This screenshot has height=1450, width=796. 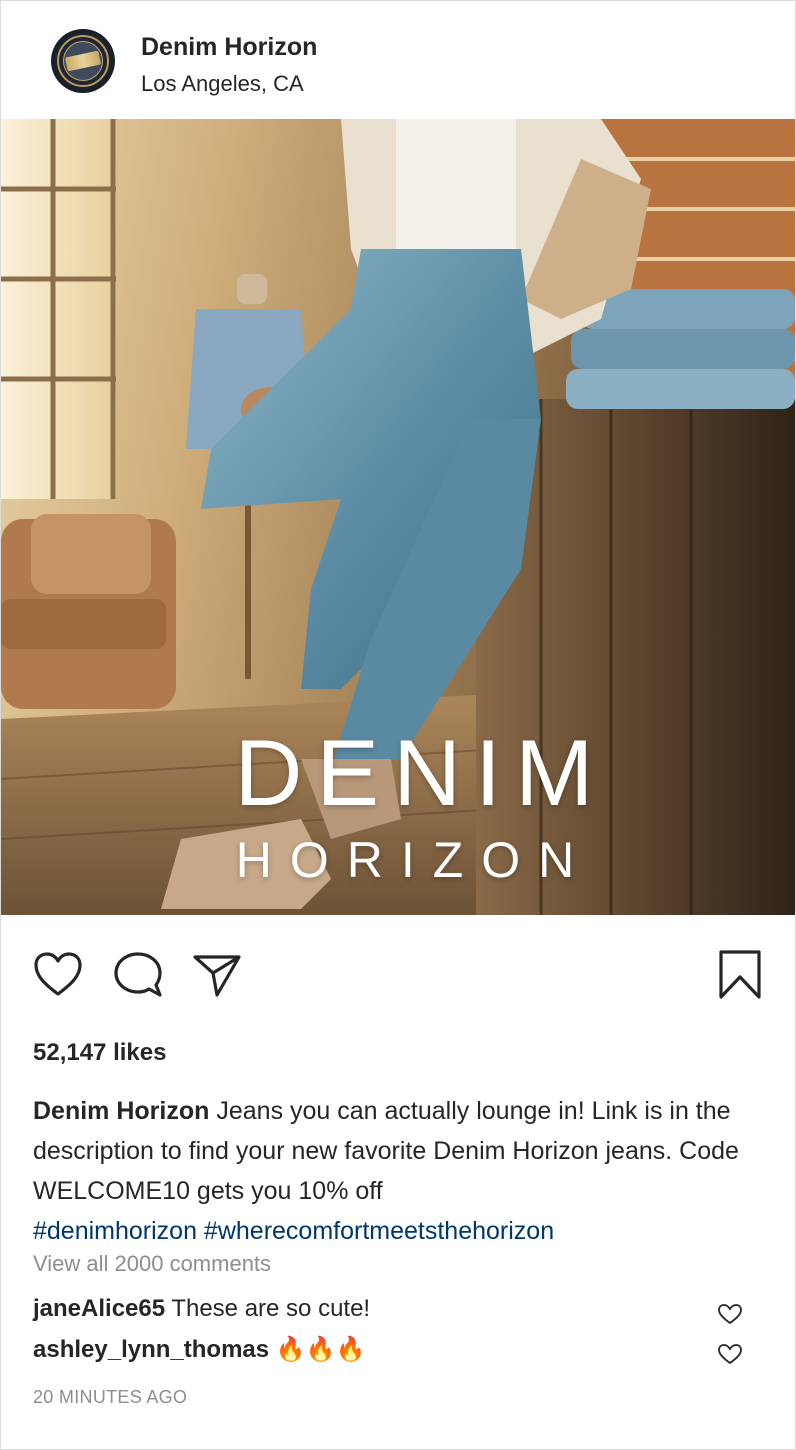 I want to click on view-all-comments-link: View all 2000 comments, so click(x=152, y=1264).